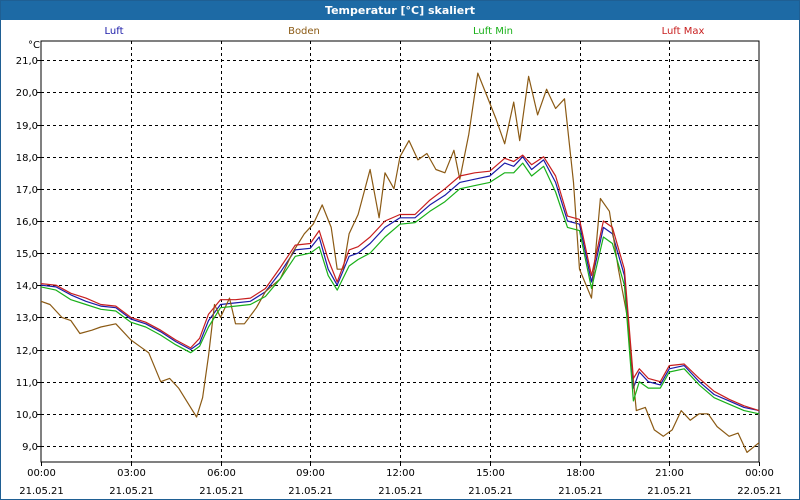 The width and height of the screenshot is (800, 500). What do you see at coordinates (27, 383) in the screenshot?
I see `y-tick-label: 11,0` at bounding box center [27, 383].